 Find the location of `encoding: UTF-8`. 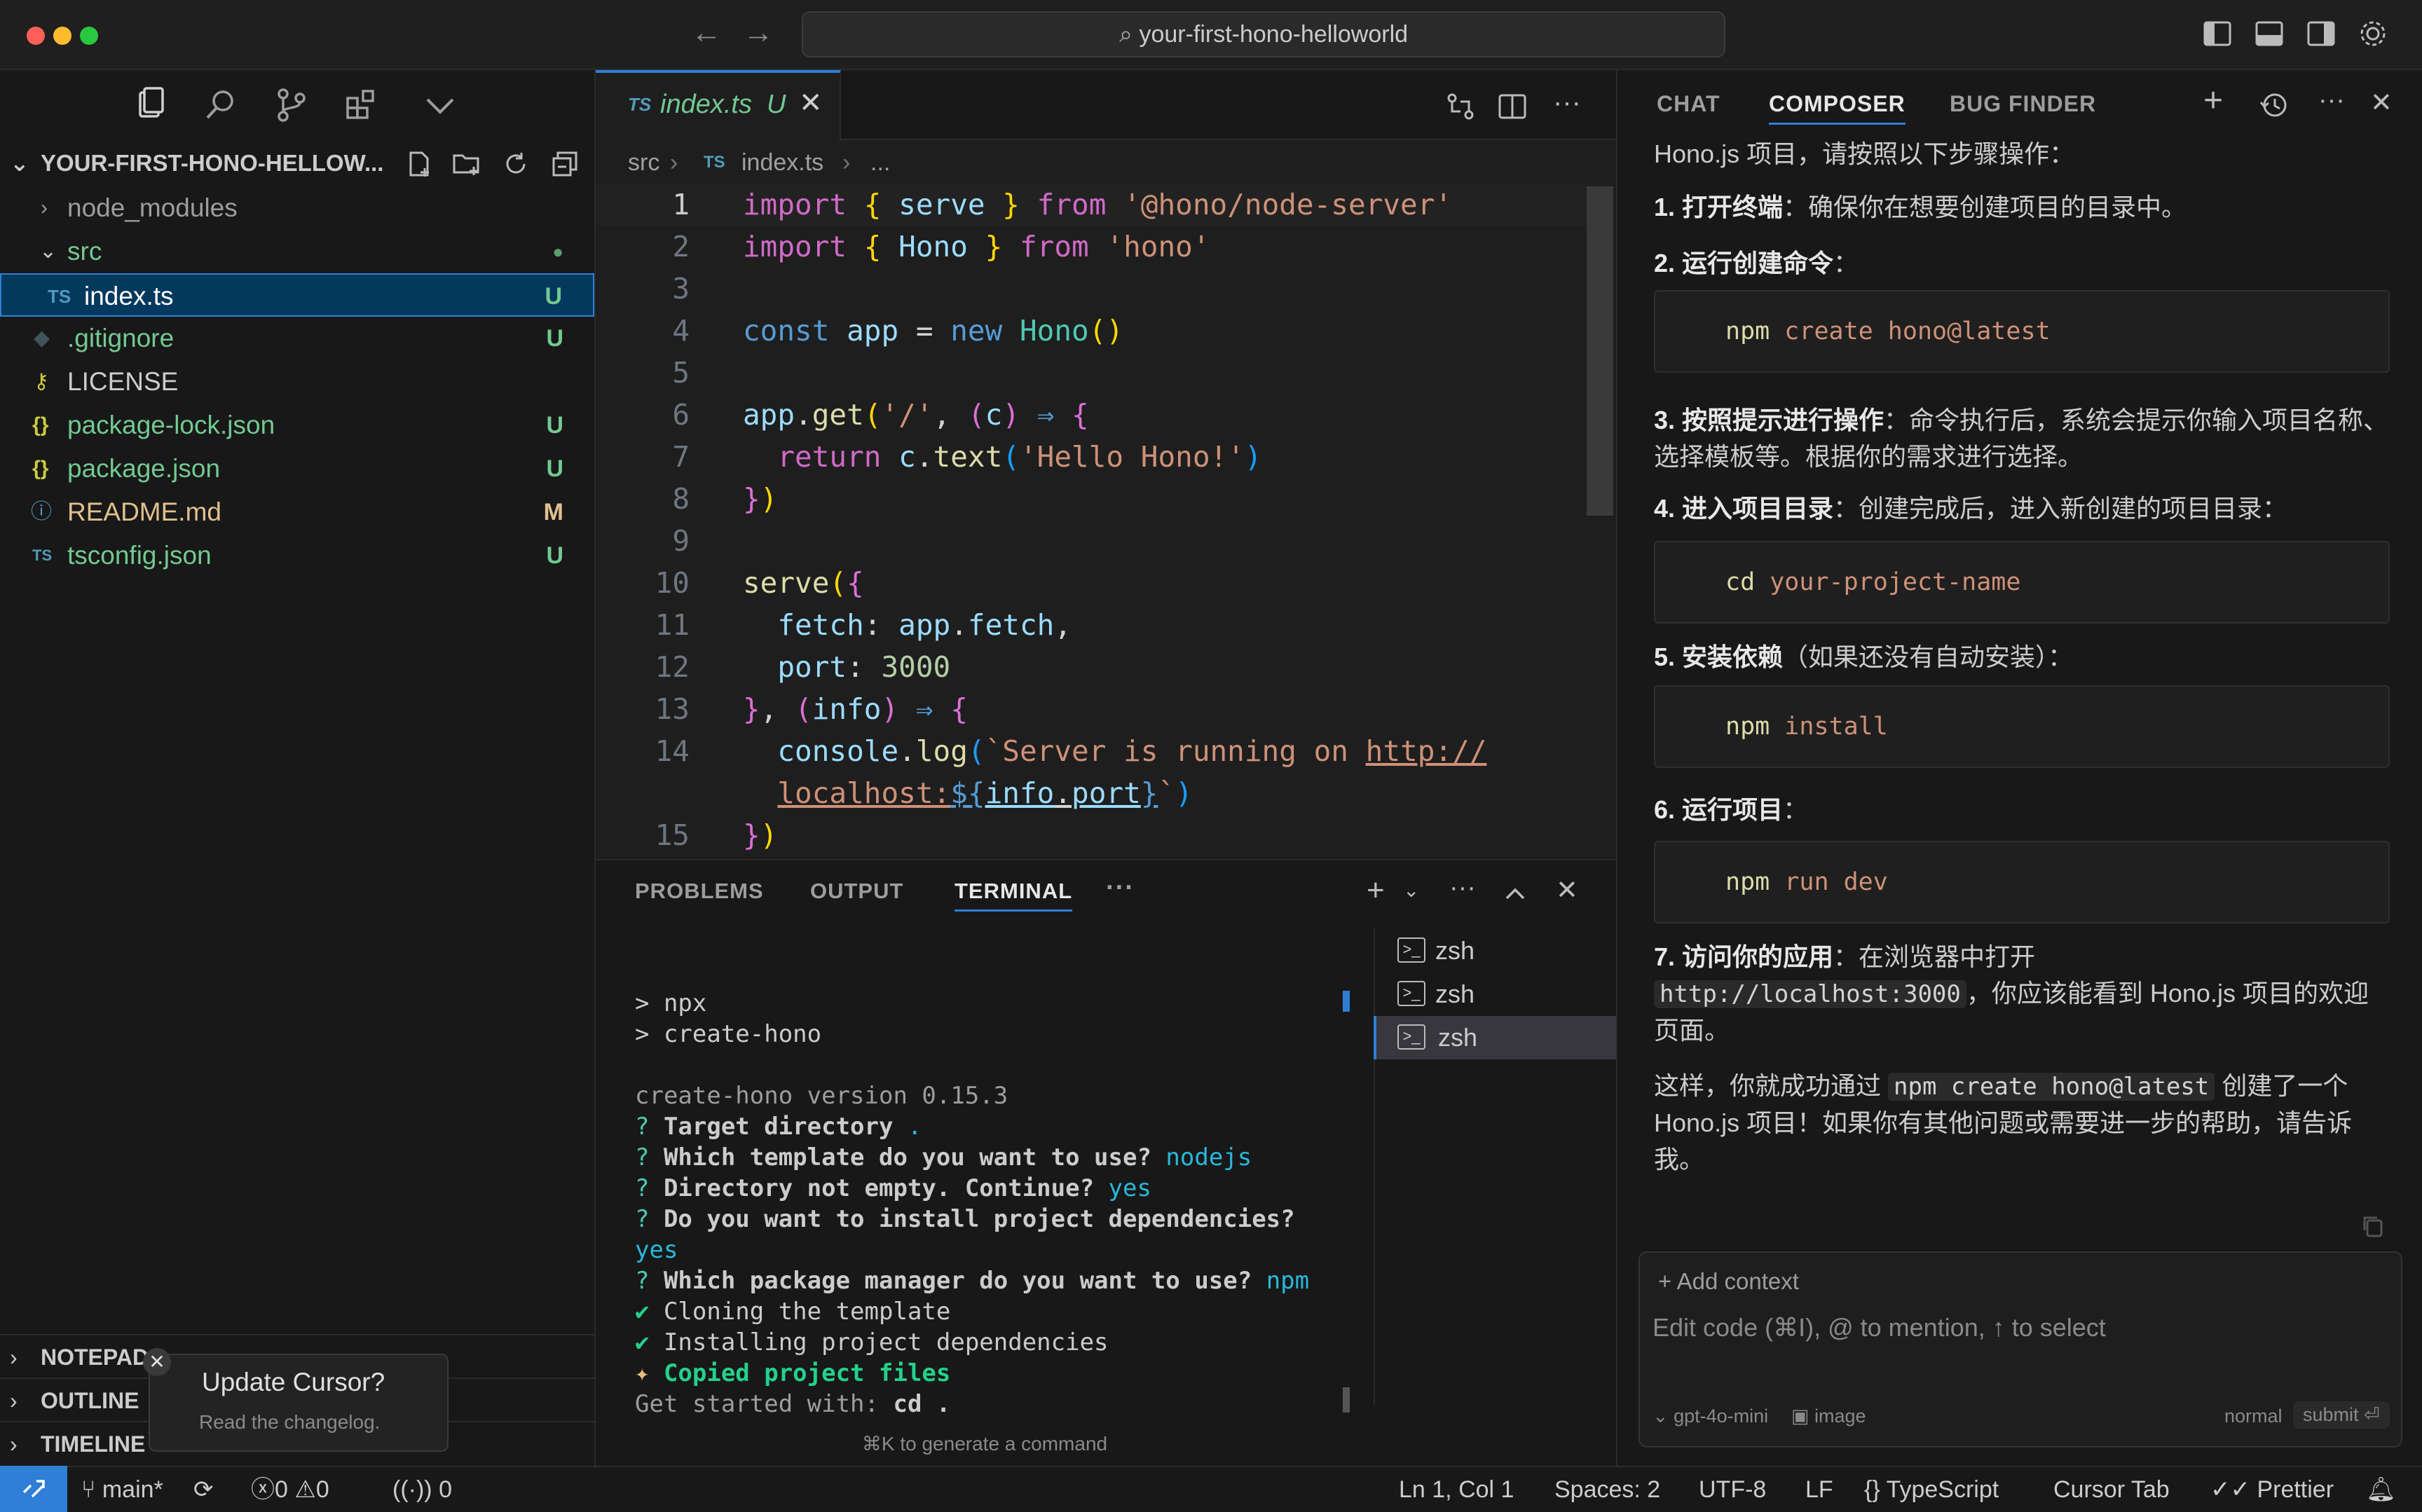

encoding: UTF-8 is located at coordinates (1733, 1489).